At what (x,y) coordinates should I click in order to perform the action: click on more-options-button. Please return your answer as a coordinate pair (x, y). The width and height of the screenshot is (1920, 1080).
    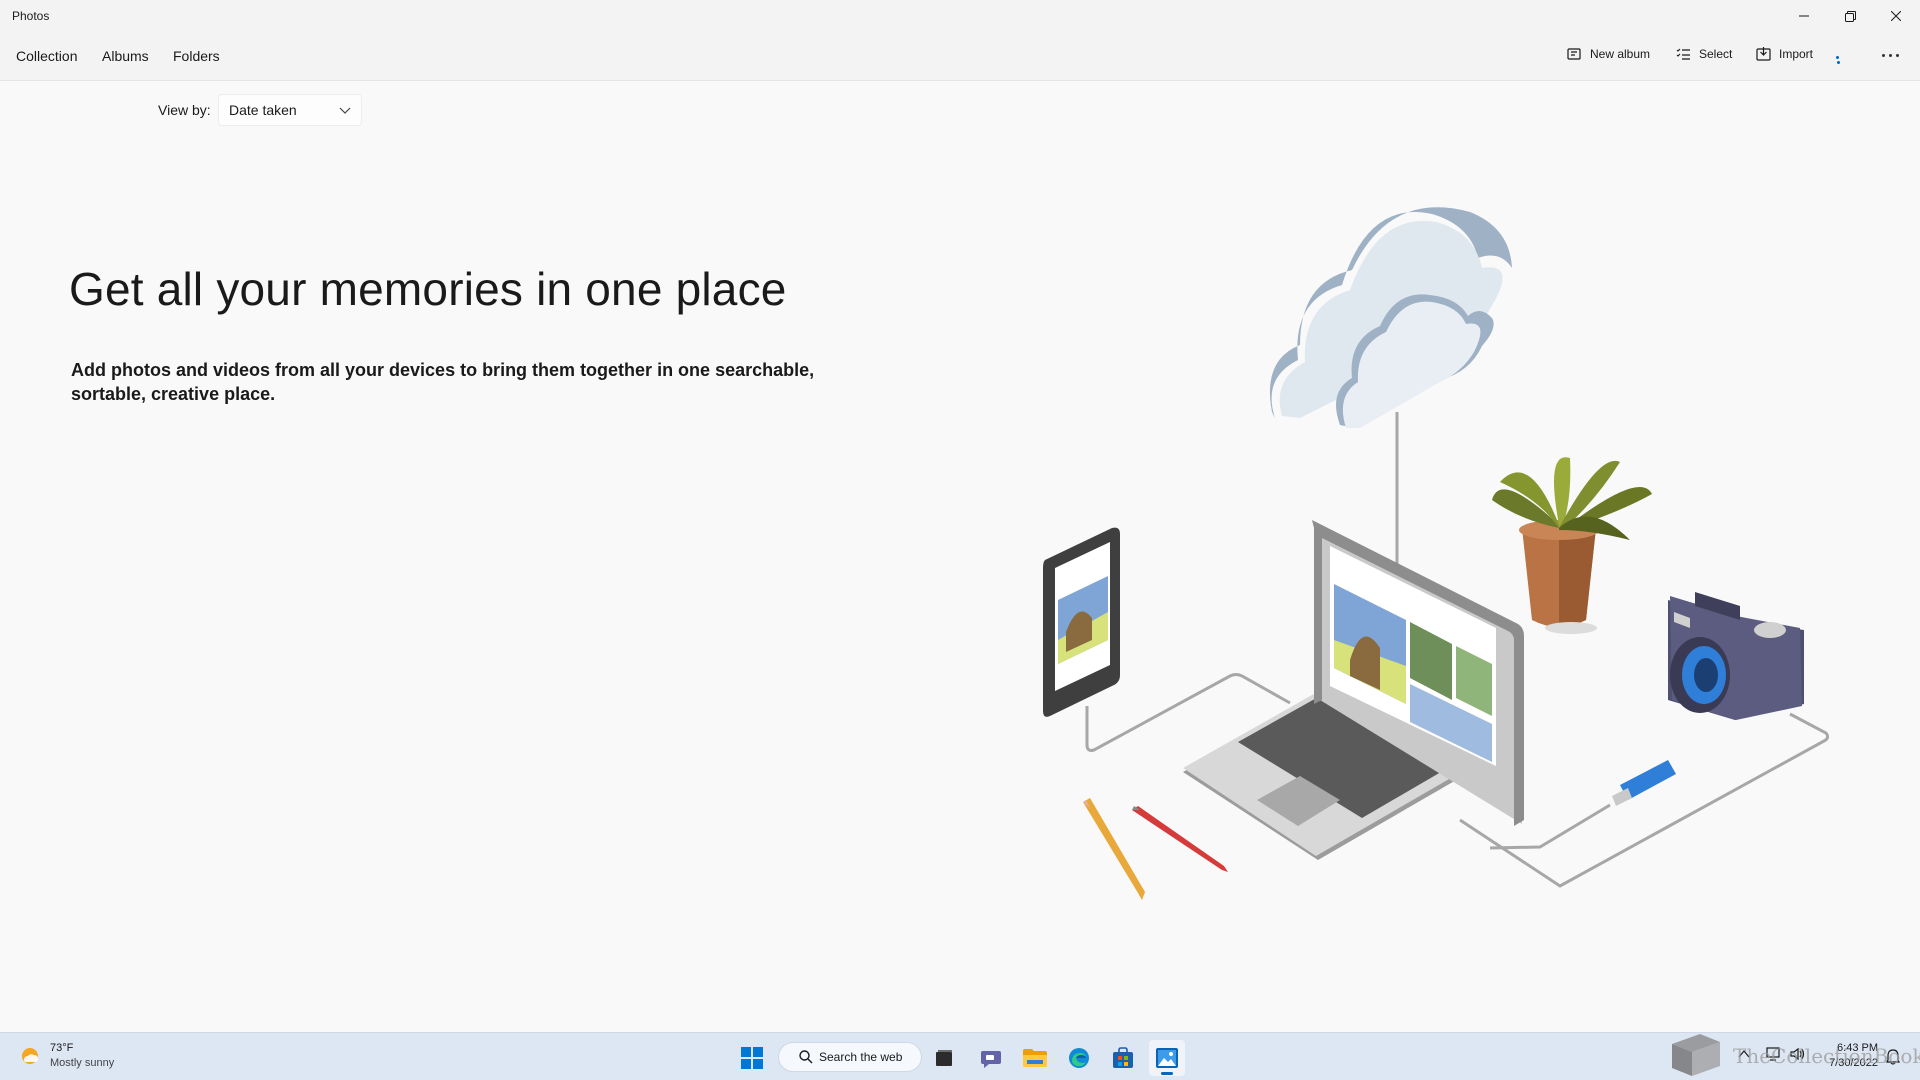
    Looking at the image, I should click on (1890, 55).